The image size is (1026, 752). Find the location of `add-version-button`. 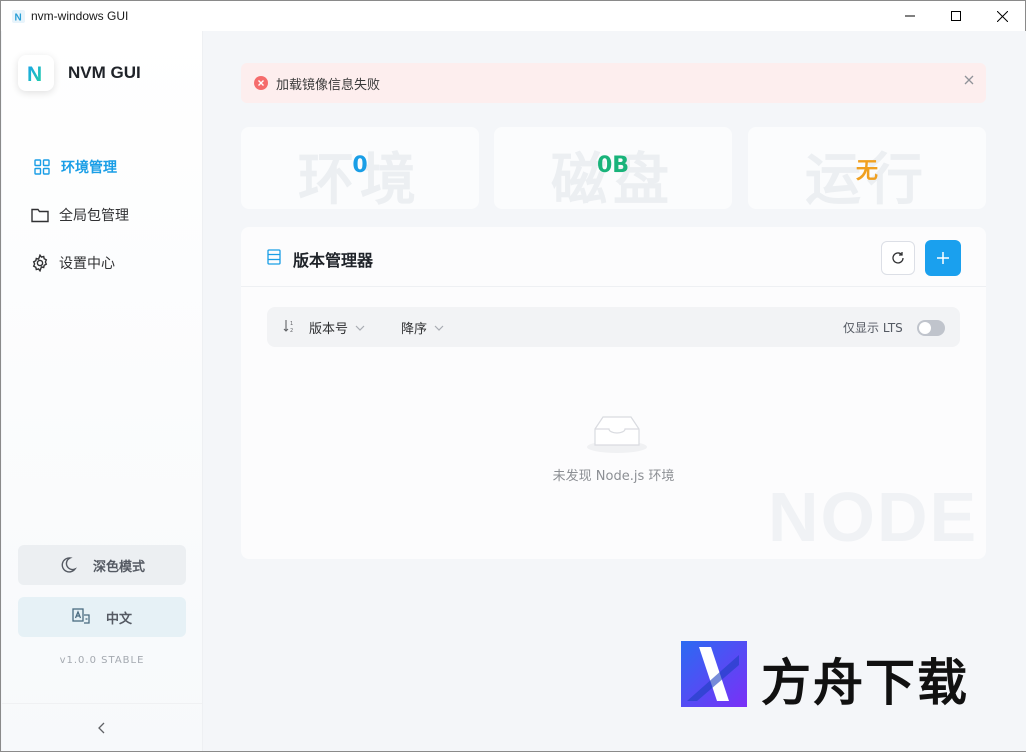

add-version-button is located at coordinates (943, 258).